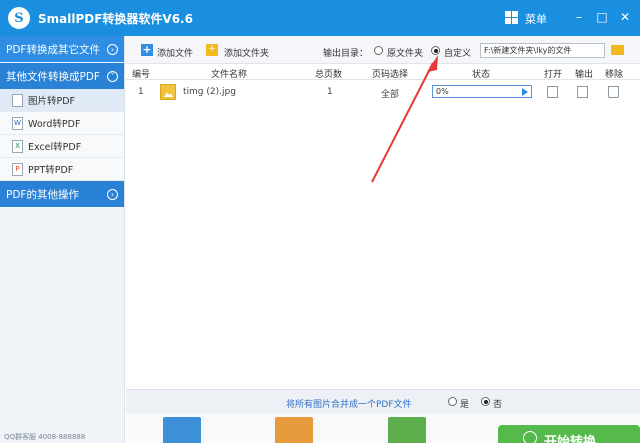 The width and height of the screenshot is (640, 443). Describe the element at coordinates (141, 75) in the screenshot. I see `col-index: 编号` at that location.